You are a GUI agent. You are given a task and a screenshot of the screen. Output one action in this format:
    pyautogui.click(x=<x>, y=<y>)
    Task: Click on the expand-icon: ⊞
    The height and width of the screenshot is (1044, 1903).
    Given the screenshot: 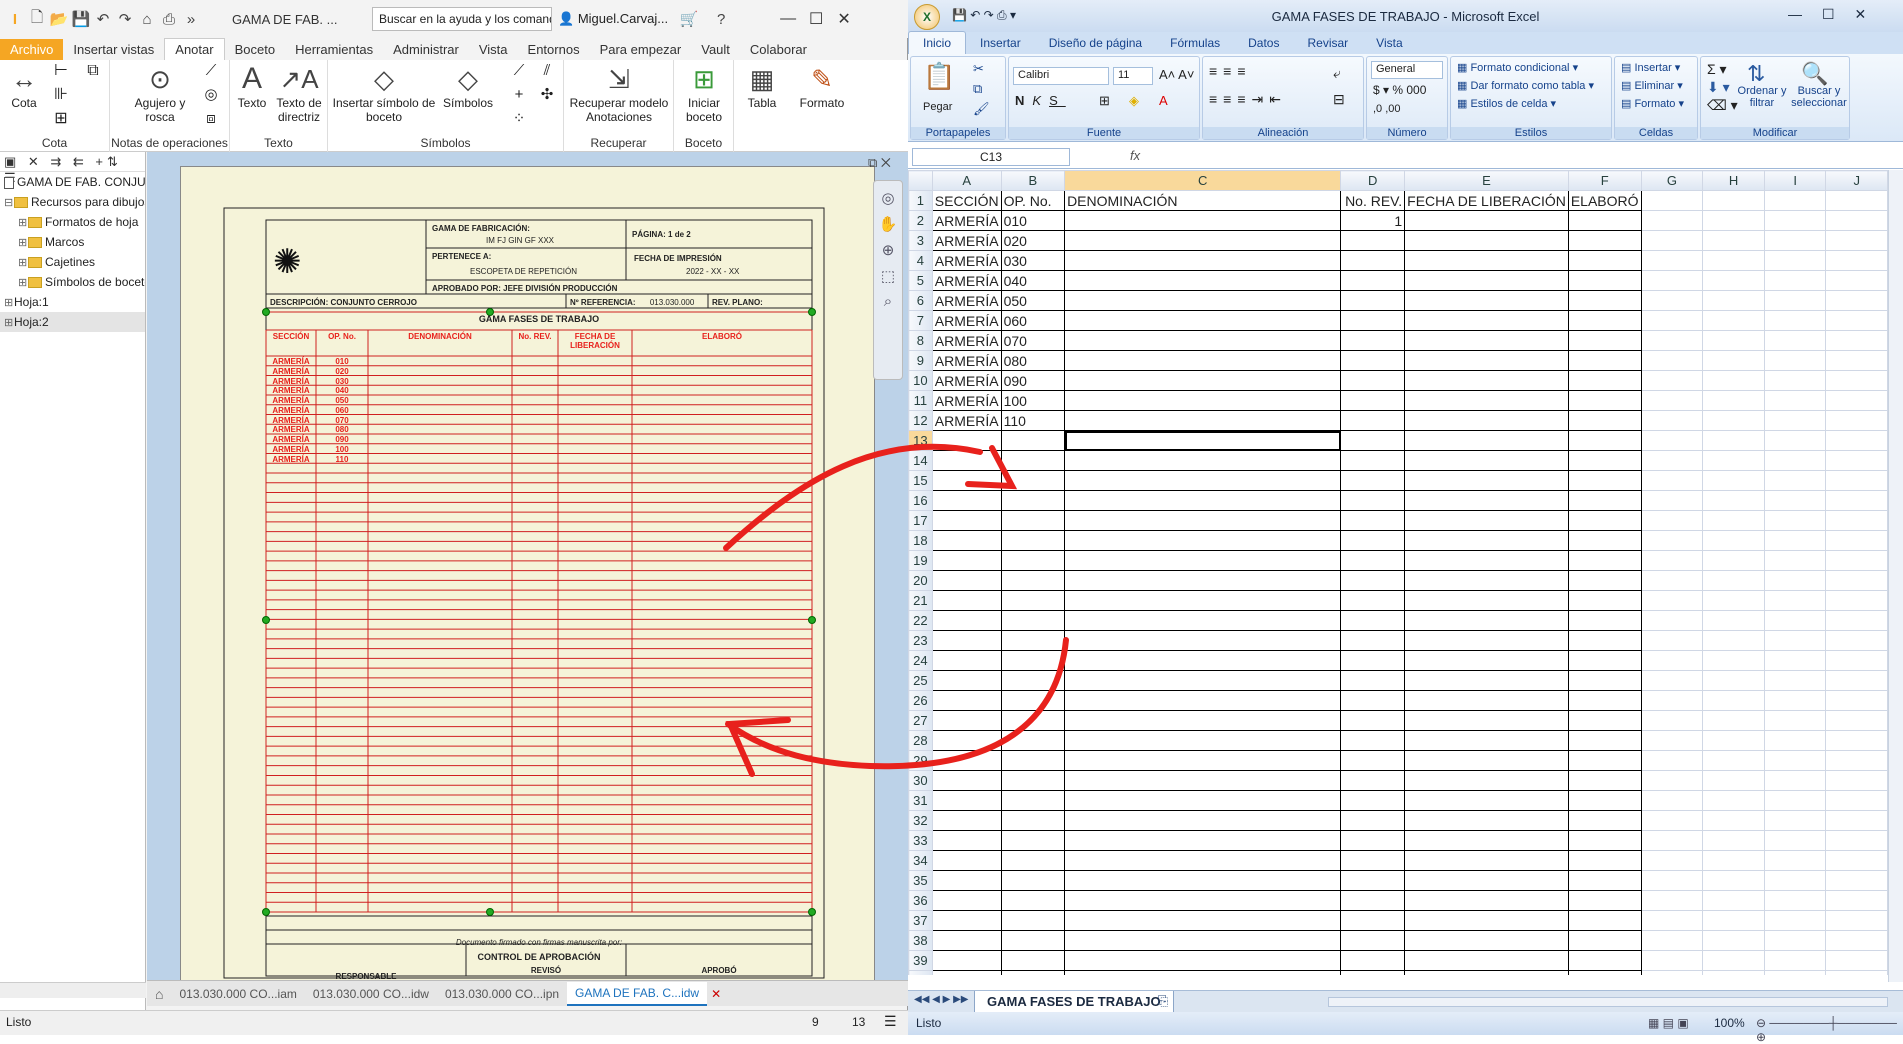 What is the action you would take?
    pyautogui.click(x=23, y=222)
    